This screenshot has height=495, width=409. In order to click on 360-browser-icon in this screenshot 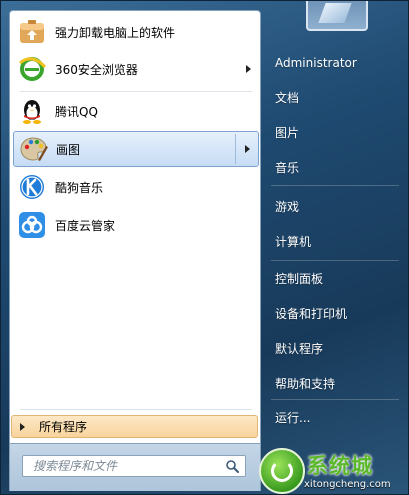, I will do `click(32, 69)`.